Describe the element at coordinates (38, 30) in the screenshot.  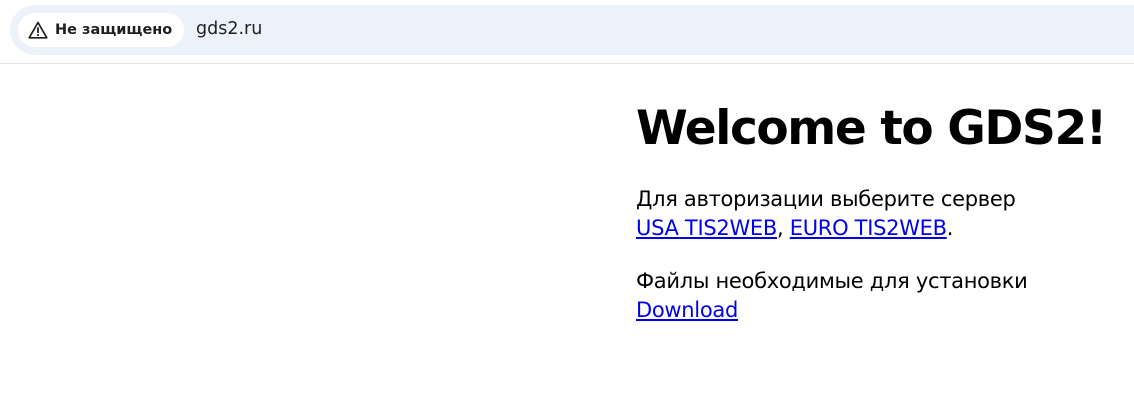
I see `warning-triangle-icon` at that location.